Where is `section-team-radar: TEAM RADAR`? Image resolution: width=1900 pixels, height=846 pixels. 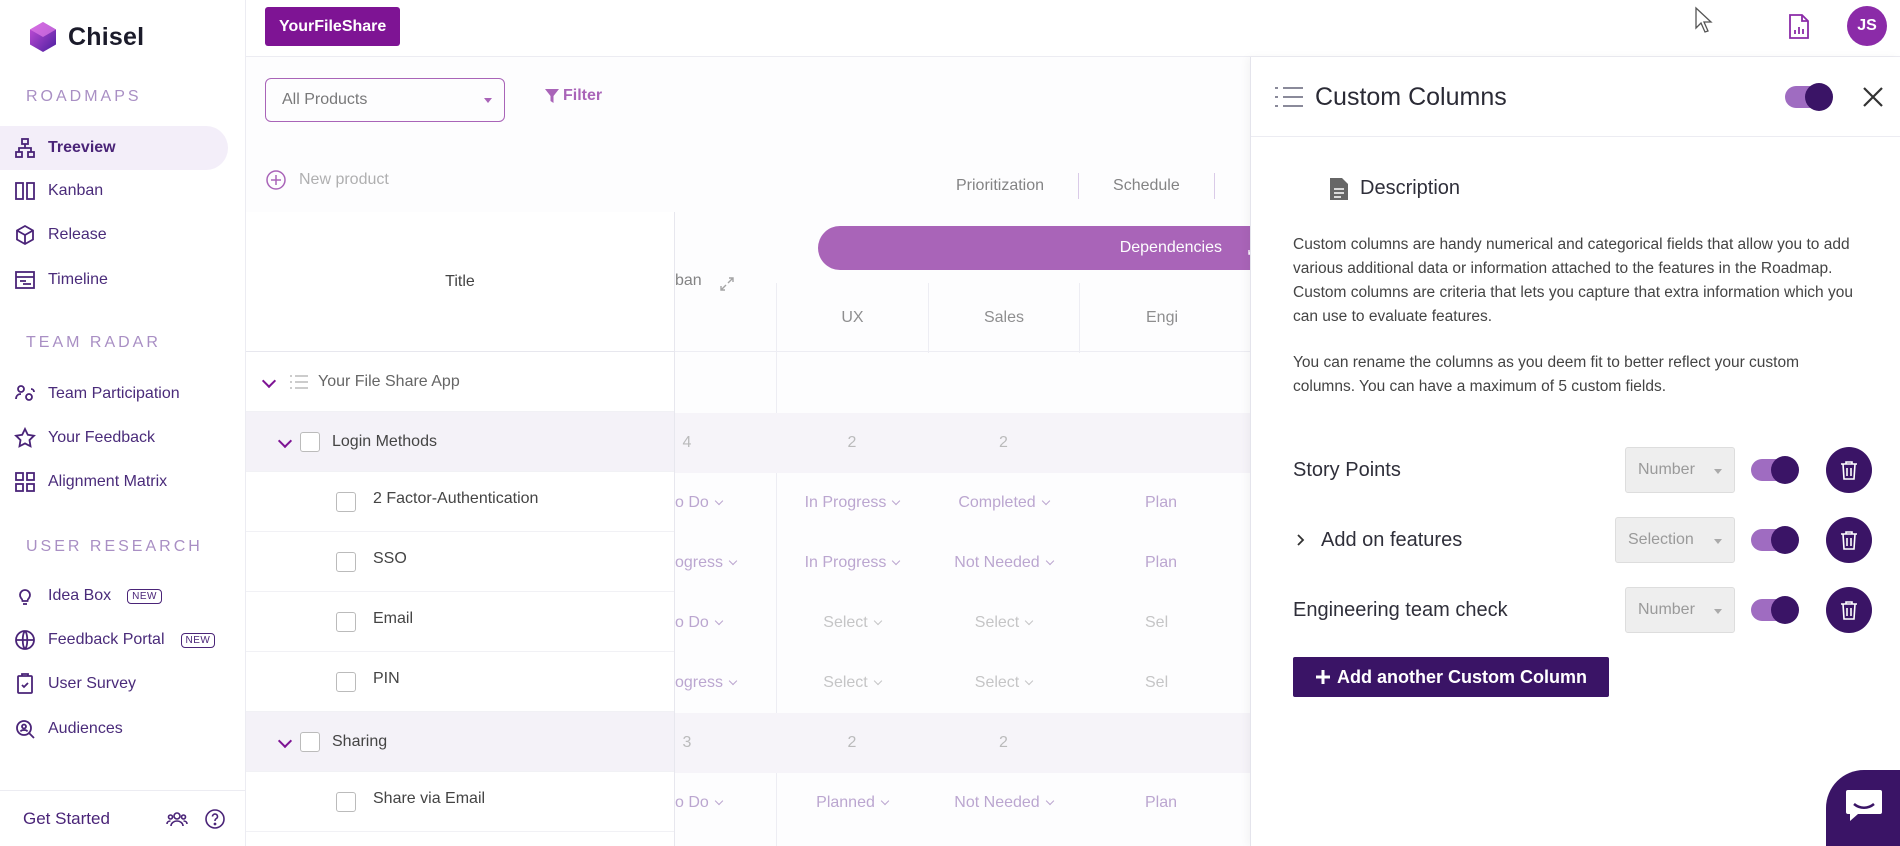
section-team-radar: TEAM RADAR is located at coordinates (93, 342).